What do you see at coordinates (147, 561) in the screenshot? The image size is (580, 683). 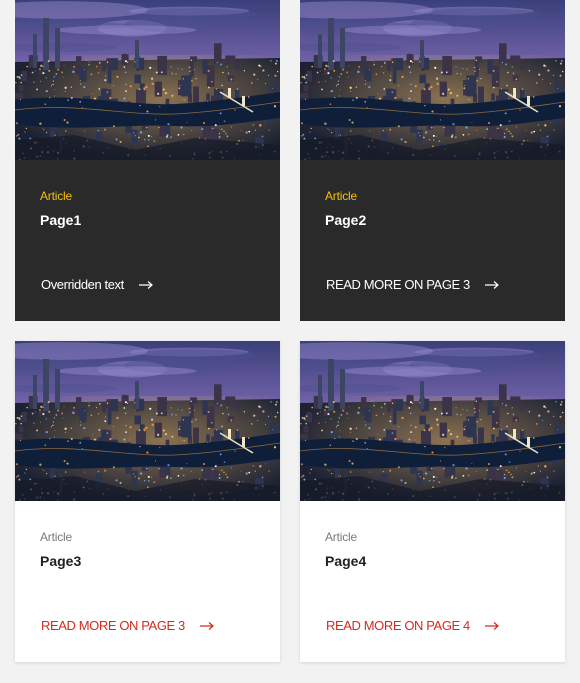 I see `card-title: Page3` at bounding box center [147, 561].